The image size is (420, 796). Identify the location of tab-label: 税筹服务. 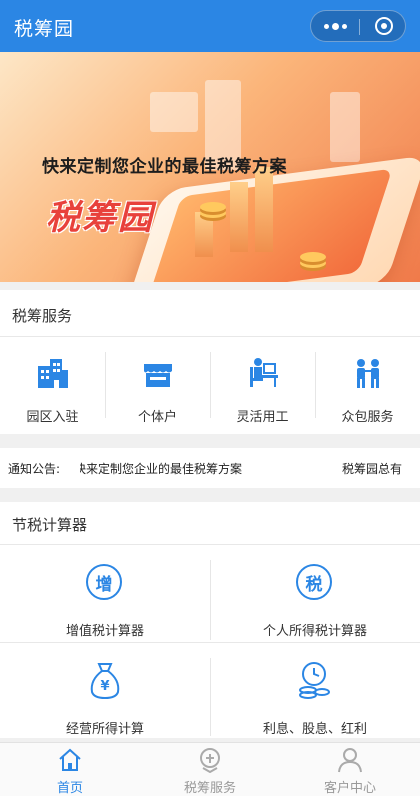
(209, 788).